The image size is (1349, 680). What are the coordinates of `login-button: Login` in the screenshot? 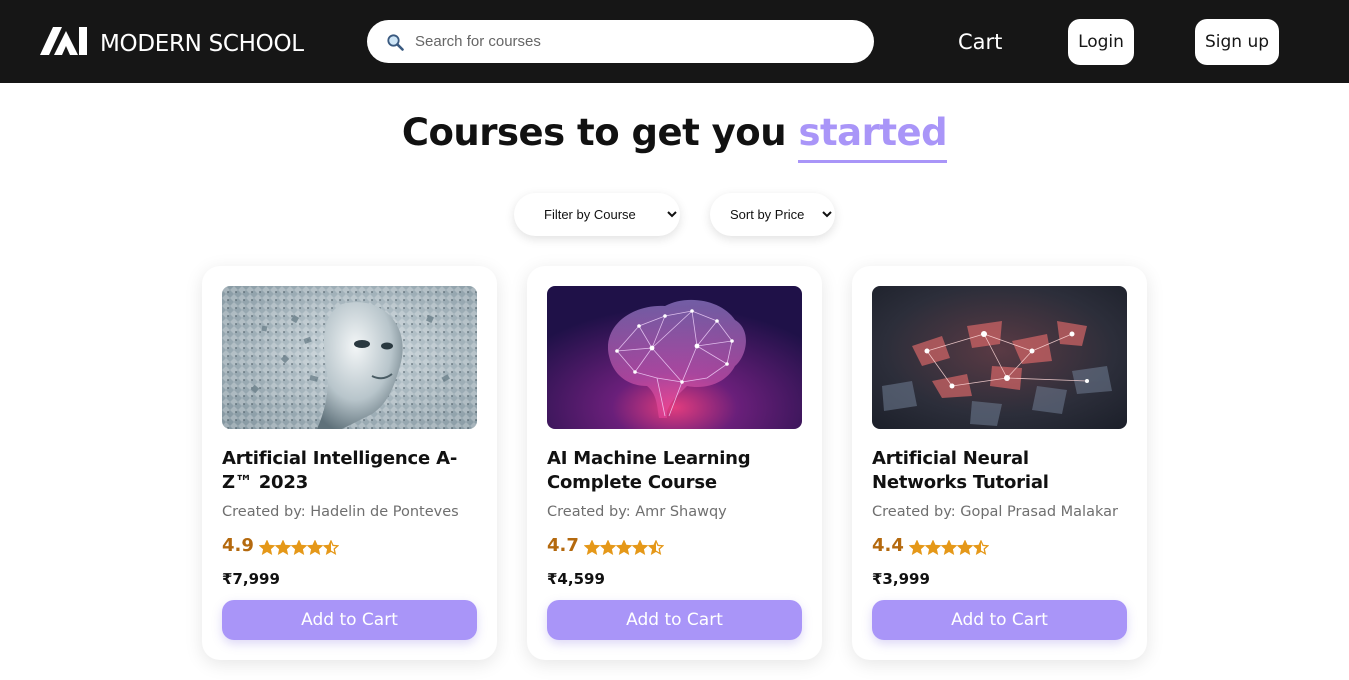 It's located at (1101, 42).